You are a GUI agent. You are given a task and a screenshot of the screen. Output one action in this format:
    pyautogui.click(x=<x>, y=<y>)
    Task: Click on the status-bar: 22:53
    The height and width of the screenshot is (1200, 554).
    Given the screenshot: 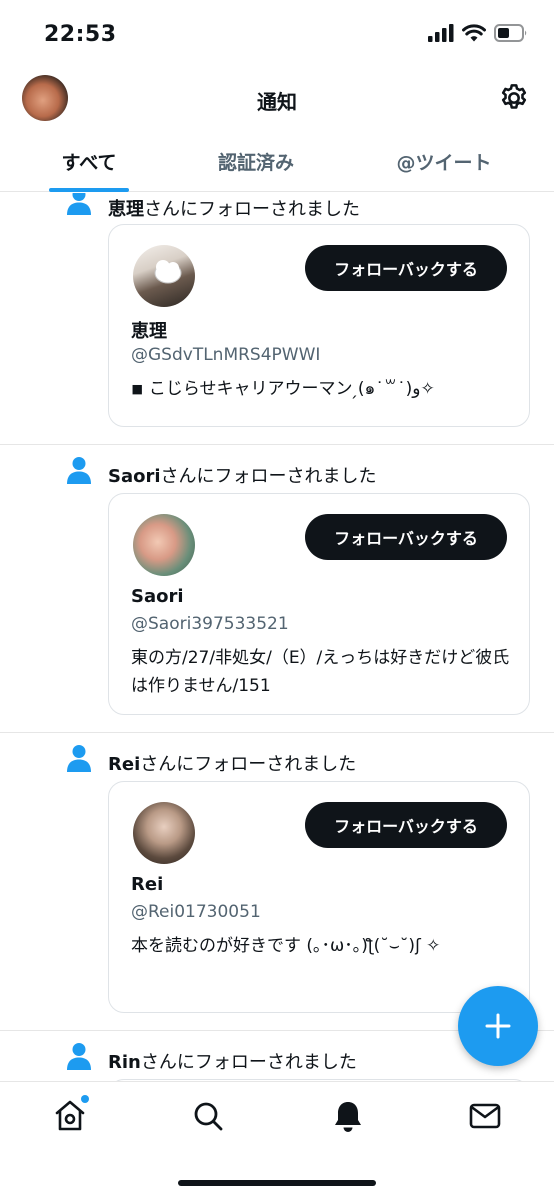 What is the action you would take?
    pyautogui.click(x=277, y=35)
    